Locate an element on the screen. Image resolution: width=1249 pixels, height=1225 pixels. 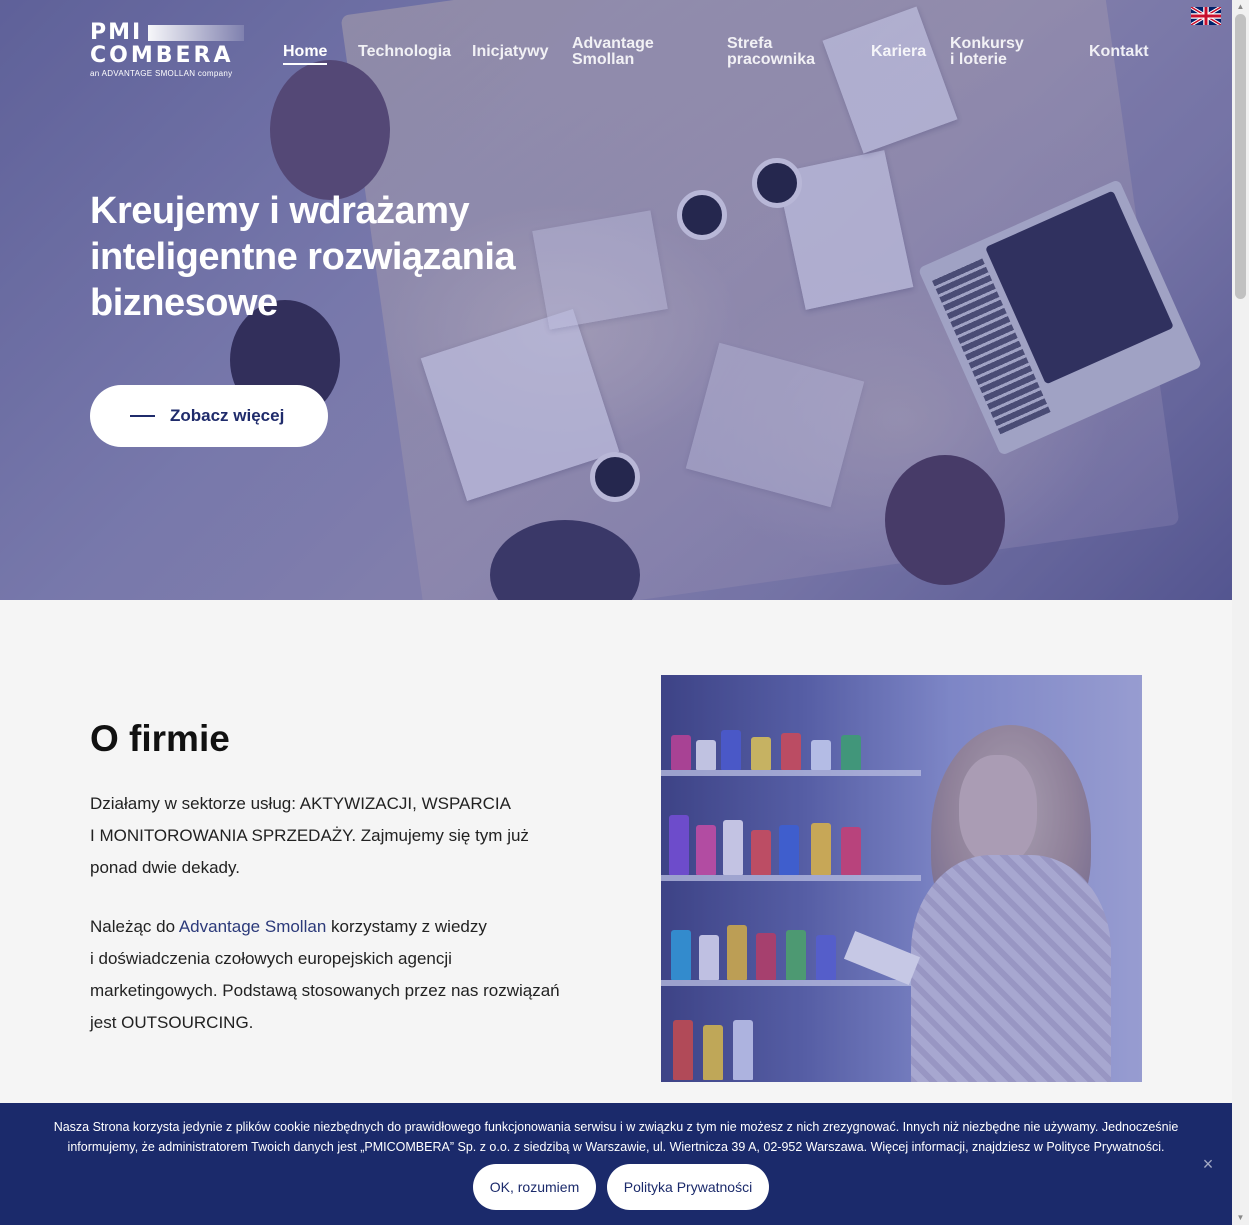
cookie-accept-button: OK, rozumiem is located at coordinates (534, 1187).